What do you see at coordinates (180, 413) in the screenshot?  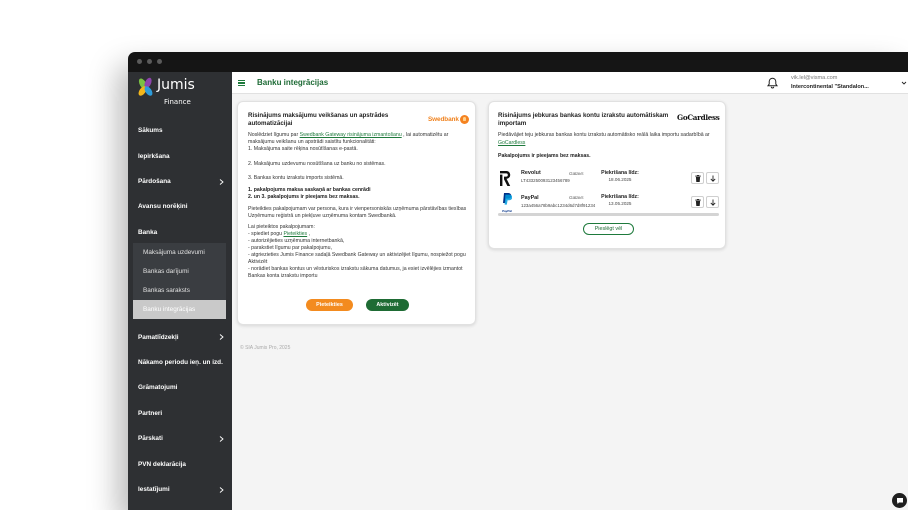 I see `sidebar-item-partneri: Partneri` at bounding box center [180, 413].